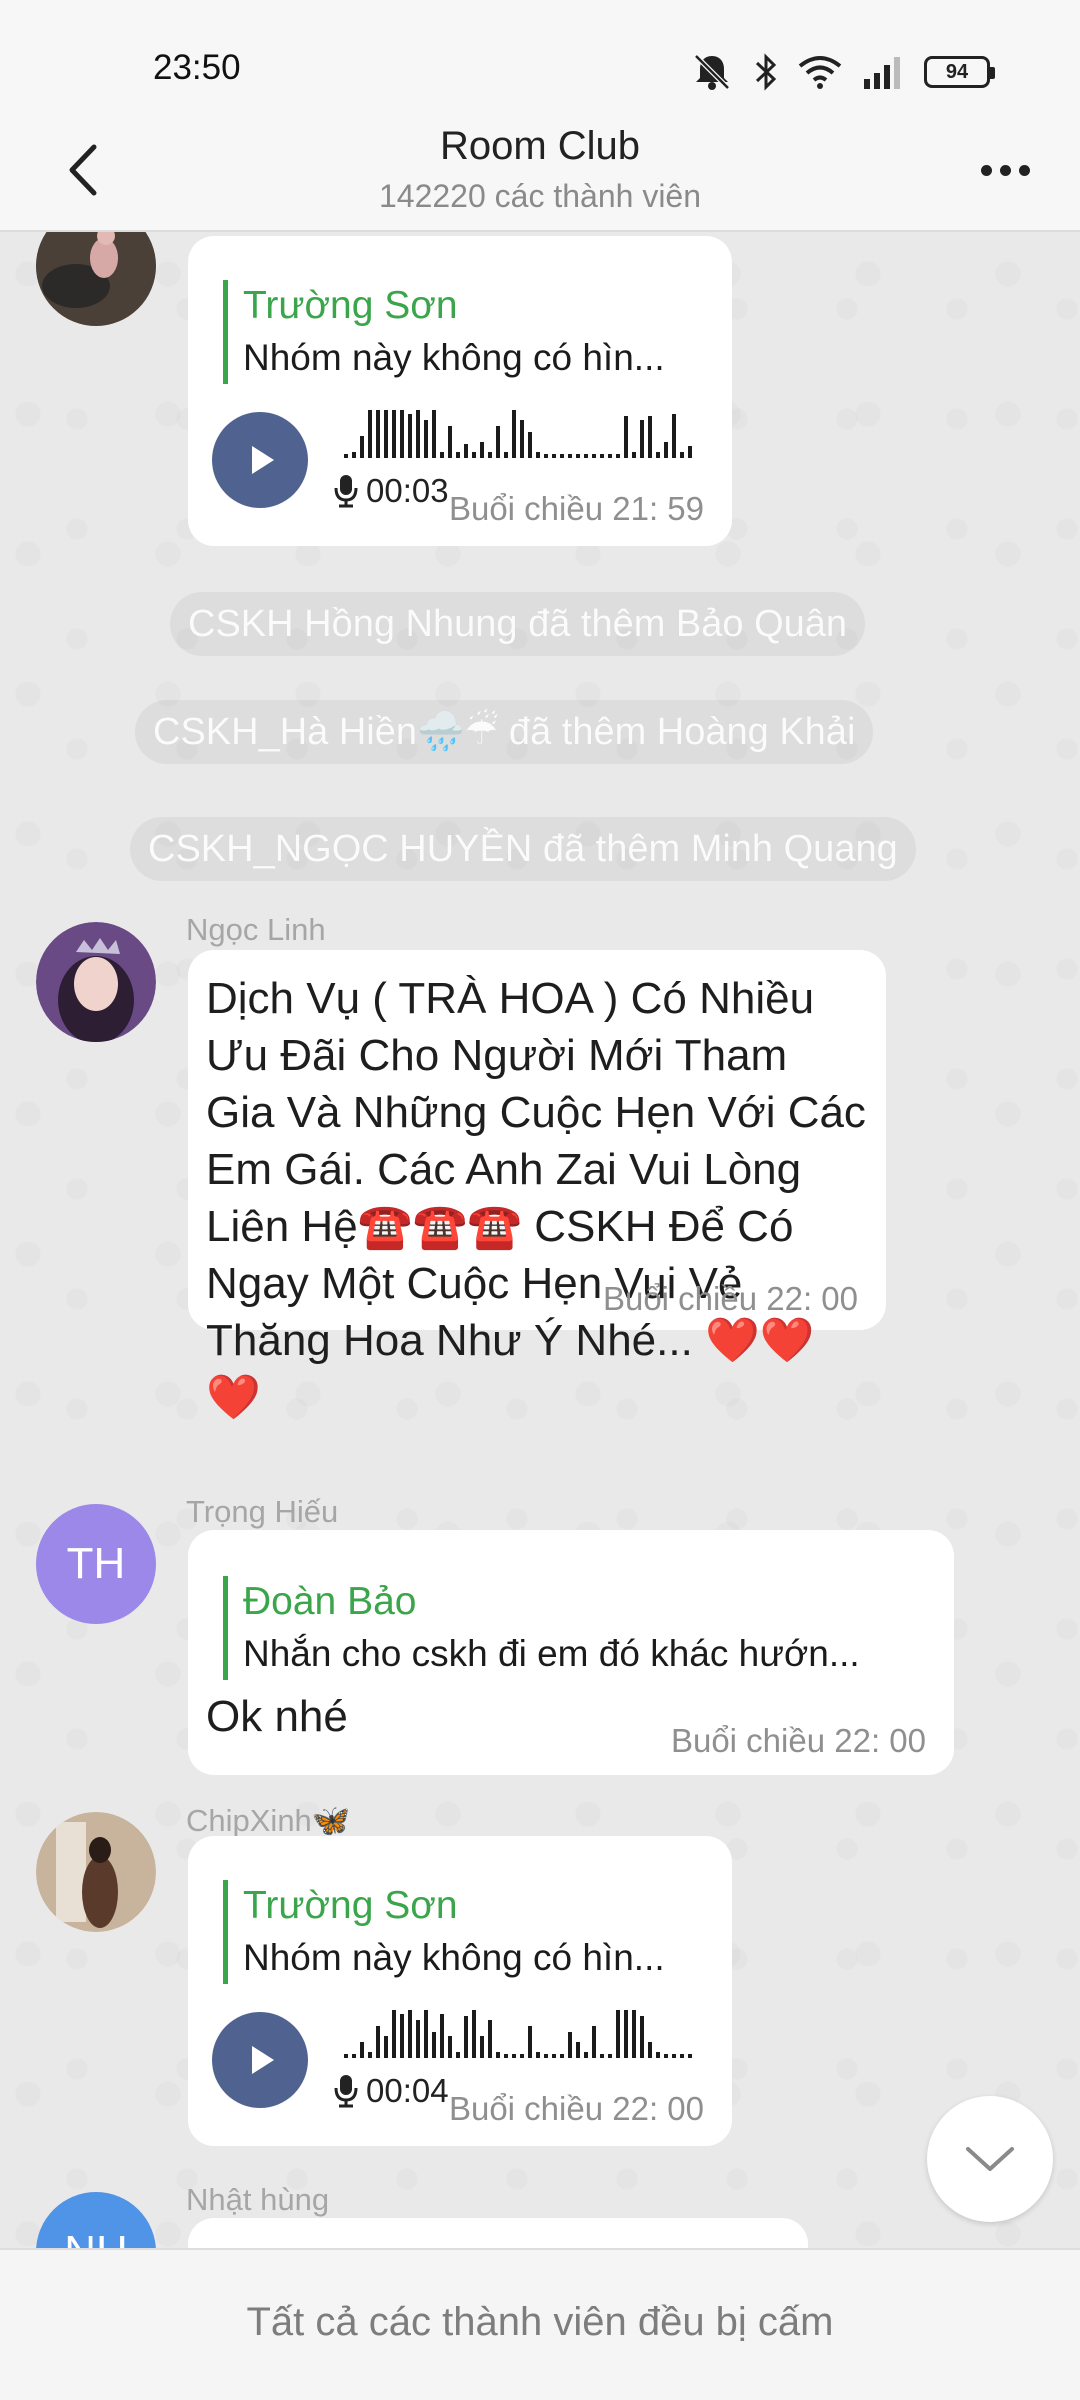 The height and width of the screenshot is (2400, 1080). I want to click on chevron-down-icon, so click(990, 2159).